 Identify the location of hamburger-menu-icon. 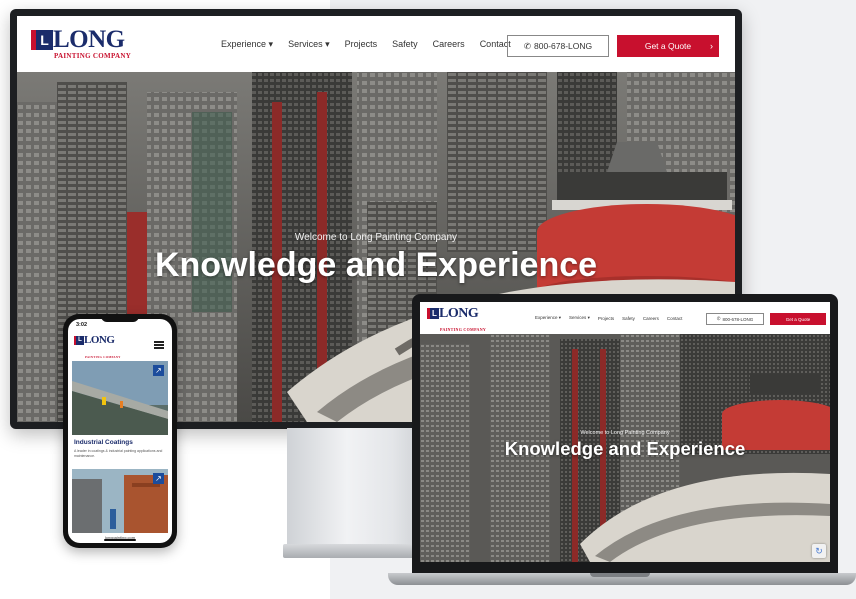
(159, 345).